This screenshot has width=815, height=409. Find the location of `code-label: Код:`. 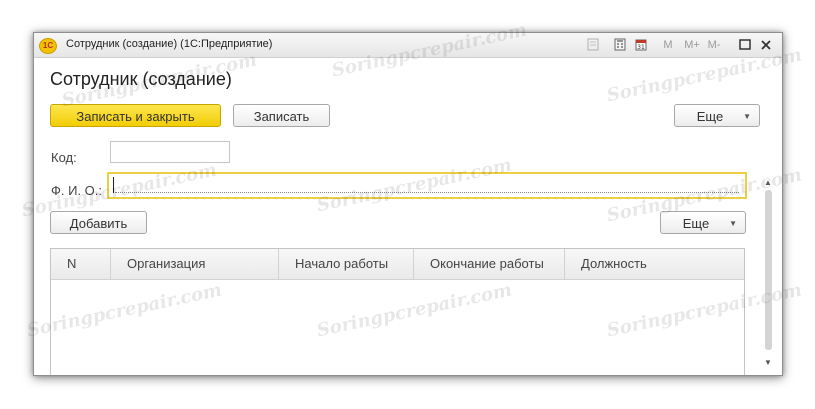

code-label: Код: is located at coordinates (64, 157).